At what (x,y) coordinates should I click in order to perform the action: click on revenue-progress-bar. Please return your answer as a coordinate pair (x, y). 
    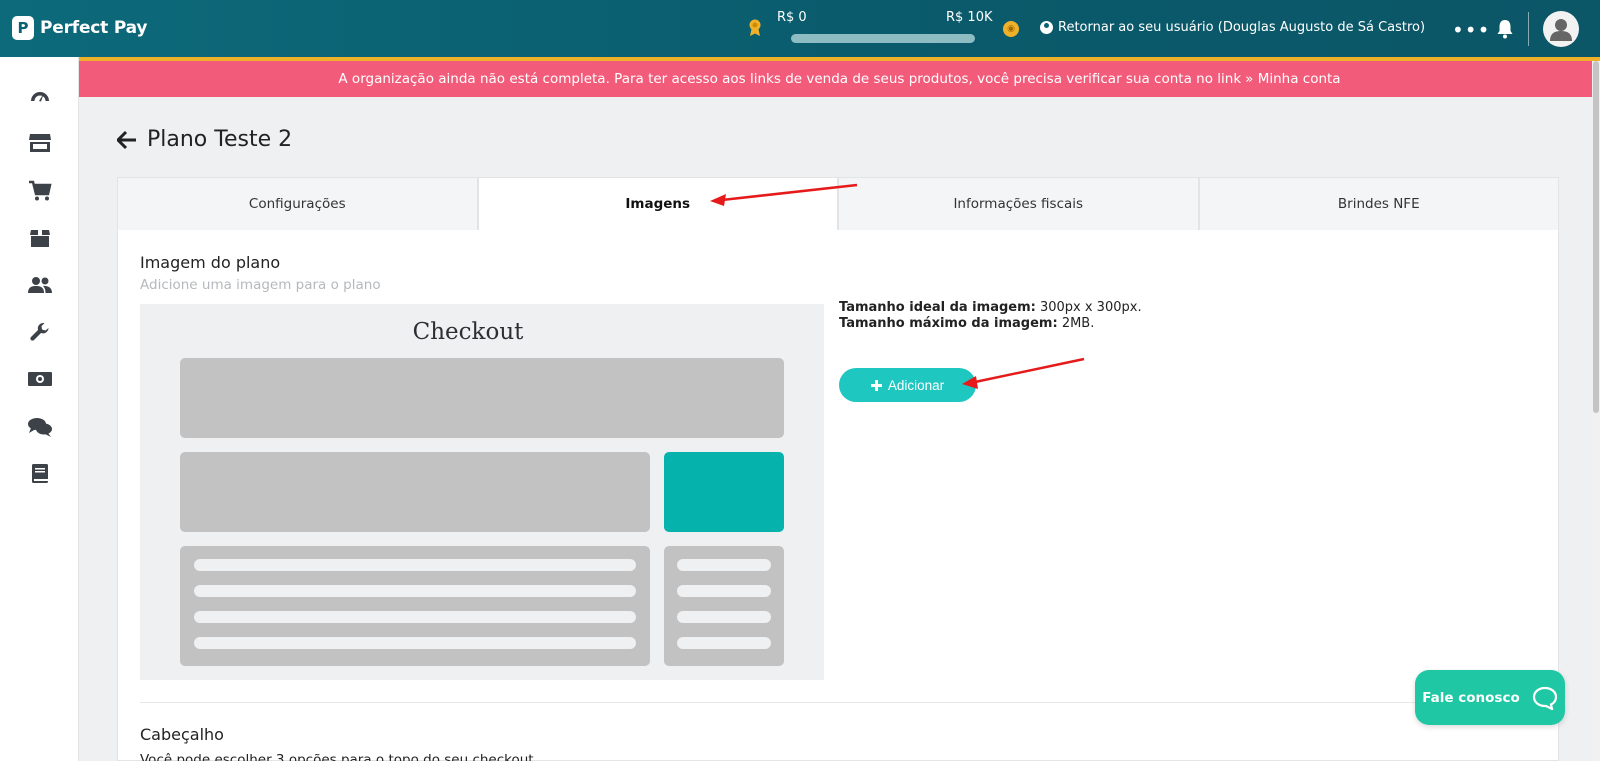
    Looking at the image, I should click on (883, 38).